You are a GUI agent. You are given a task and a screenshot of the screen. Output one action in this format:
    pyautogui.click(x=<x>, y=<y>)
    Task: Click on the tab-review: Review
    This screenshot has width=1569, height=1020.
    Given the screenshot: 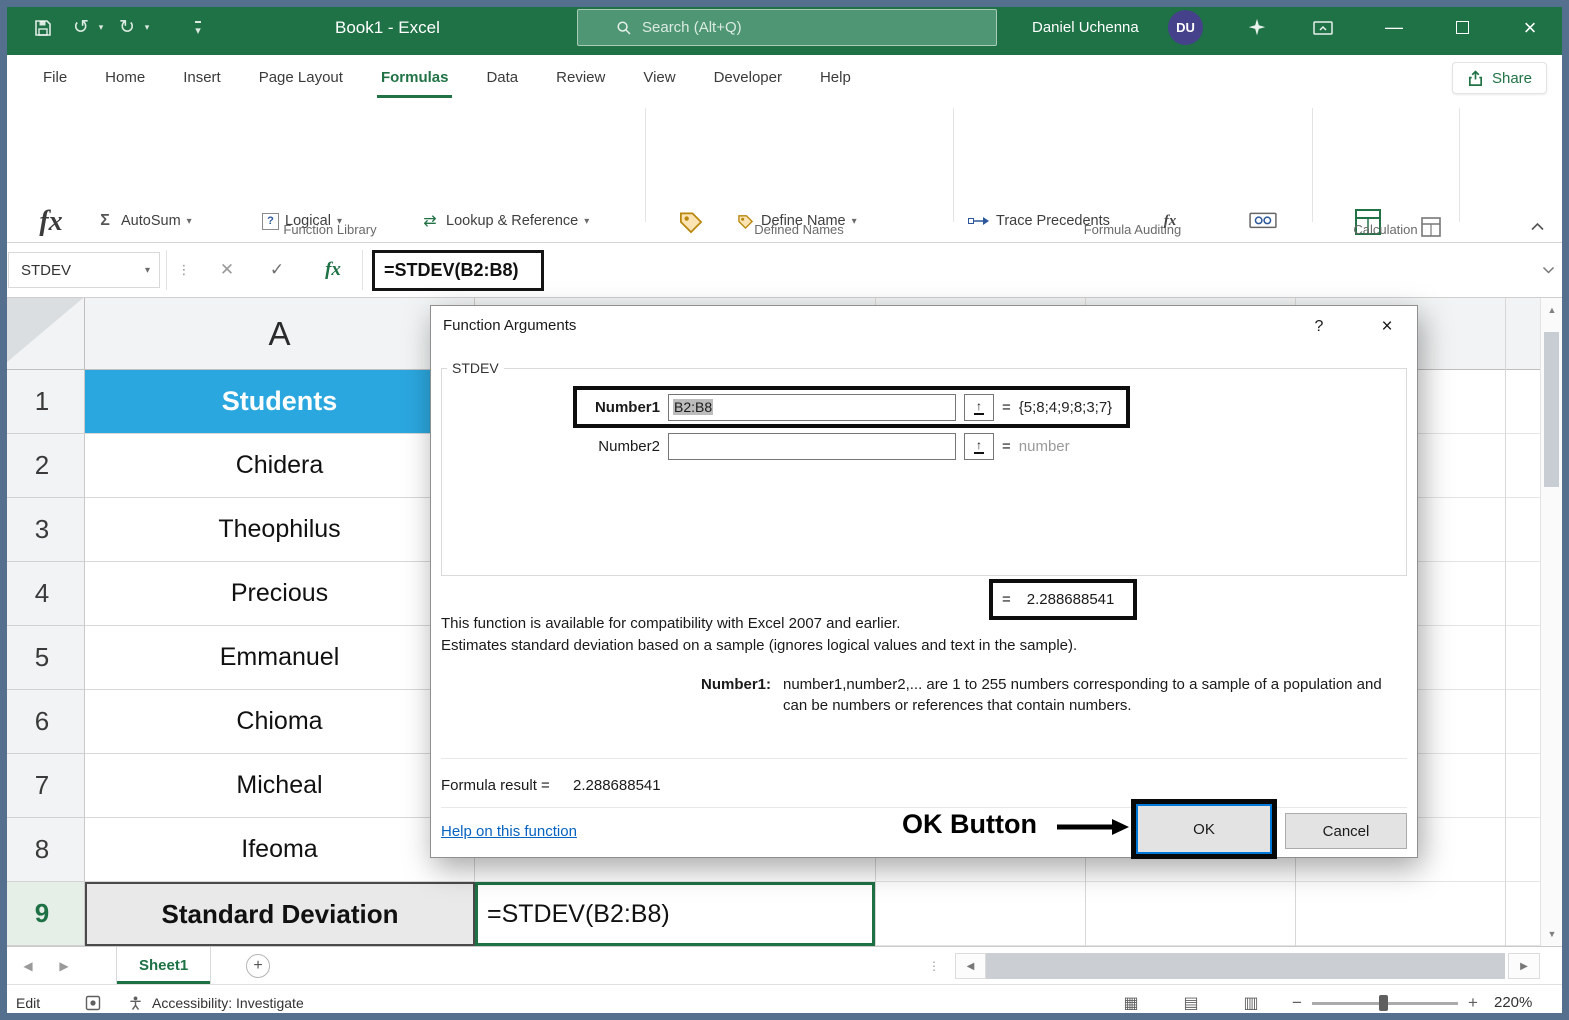 What is the action you would take?
    pyautogui.click(x=580, y=77)
    